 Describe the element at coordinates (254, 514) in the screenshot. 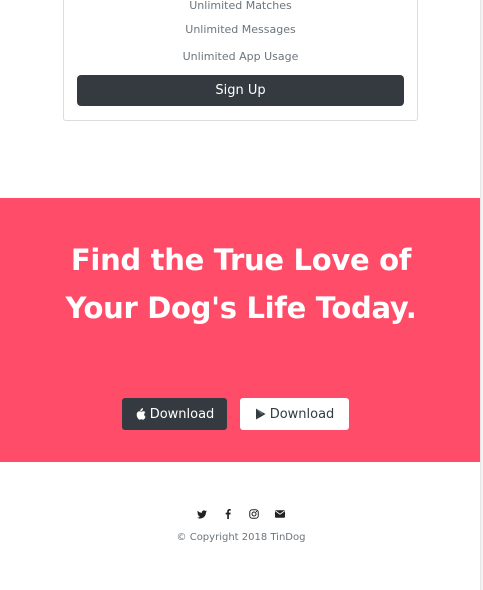

I see `instagram-icon` at that location.